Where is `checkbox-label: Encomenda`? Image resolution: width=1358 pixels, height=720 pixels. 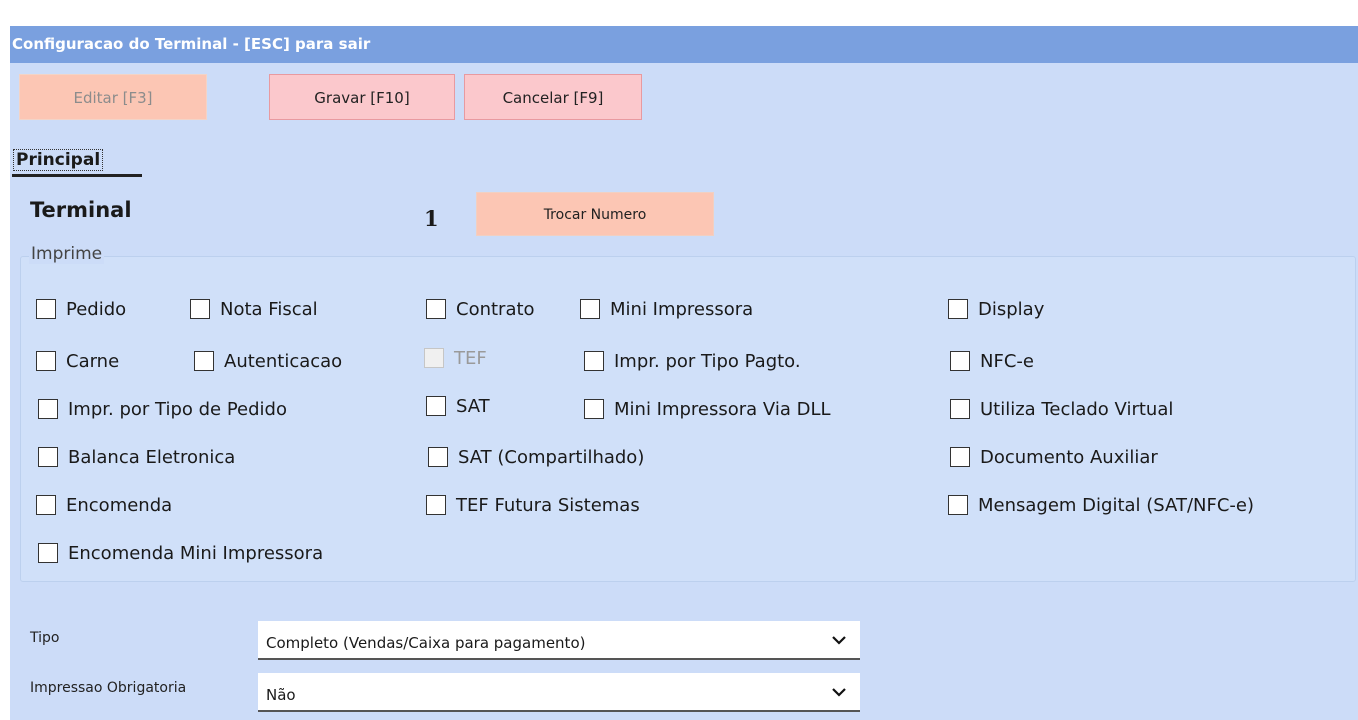
checkbox-label: Encomenda is located at coordinates (119, 505).